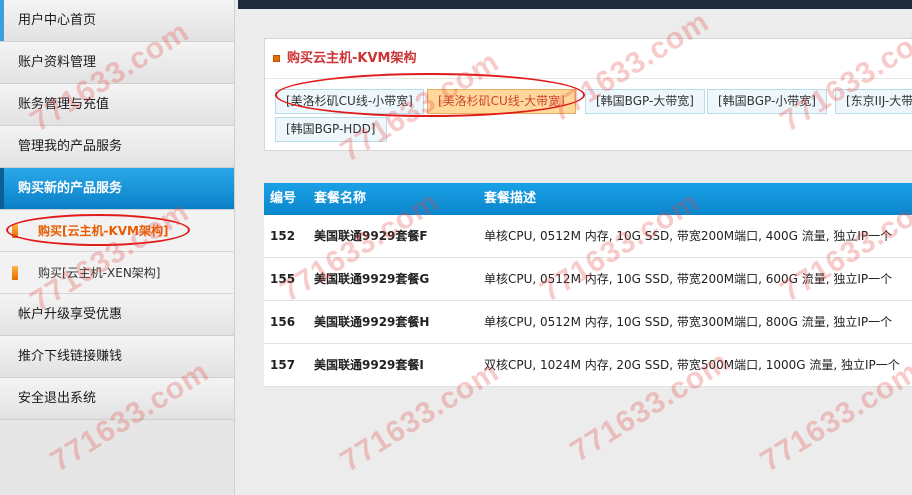 The height and width of the screenshot is (495, 912). Describe the element at coordinates (70, 188) in the screenshot. I see `sidebar-item-label: 购买新的产品服务` at that location.